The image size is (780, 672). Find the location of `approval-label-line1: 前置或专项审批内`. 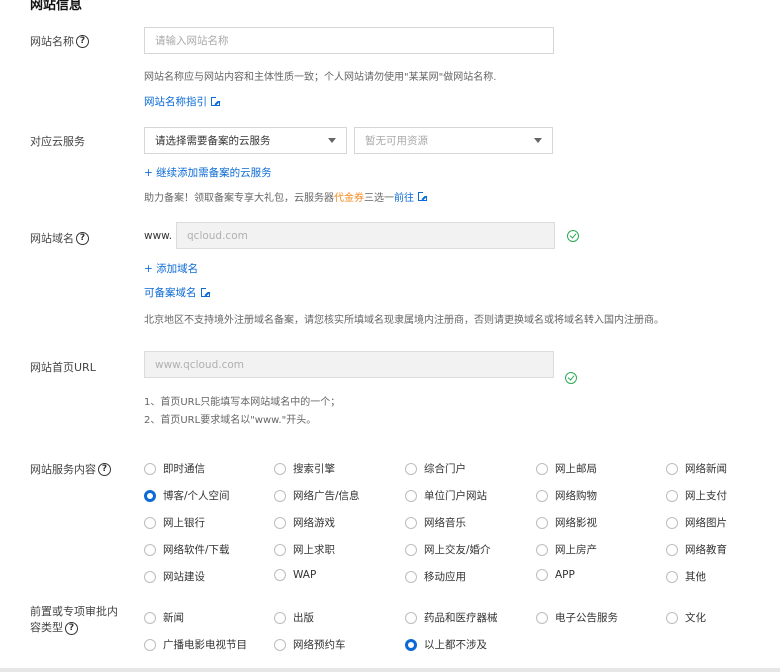

approval-label-line1: 前置或专项审批内 is located at coordinates (74, 611).